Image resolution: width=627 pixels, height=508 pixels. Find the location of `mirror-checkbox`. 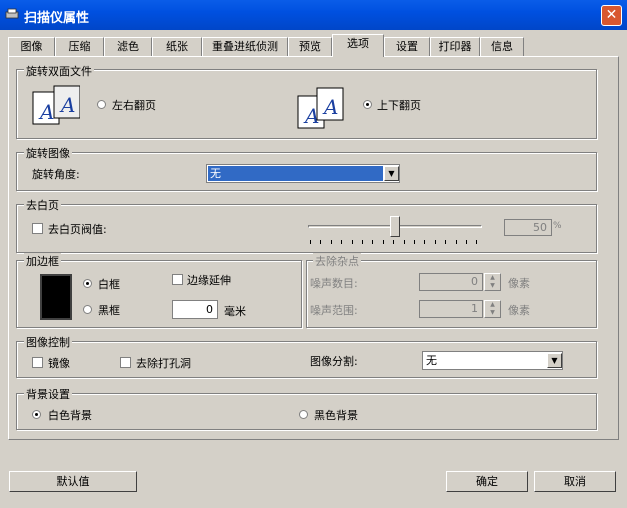

mirror-checkbox is located at coordinates (37, 362).